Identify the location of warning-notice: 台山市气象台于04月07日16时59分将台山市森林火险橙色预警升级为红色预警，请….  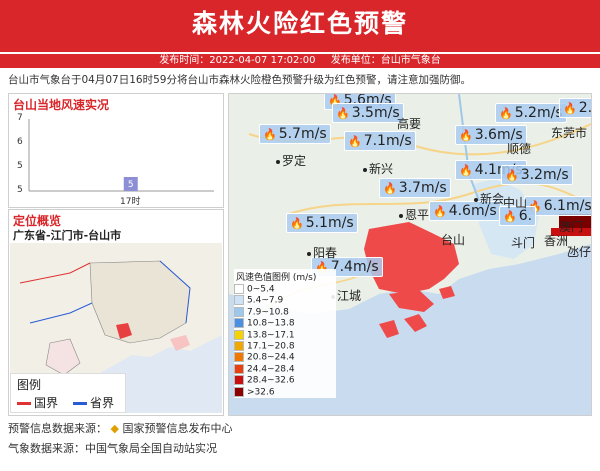
(303, 79).